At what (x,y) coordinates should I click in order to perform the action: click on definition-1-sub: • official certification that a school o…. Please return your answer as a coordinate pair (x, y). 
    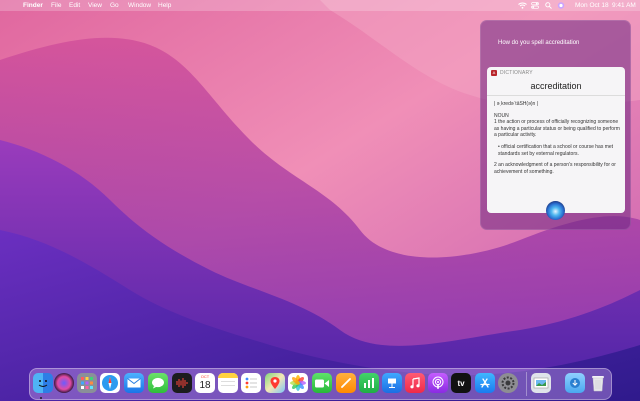
    Looking at the image, I should click on (556, 150).